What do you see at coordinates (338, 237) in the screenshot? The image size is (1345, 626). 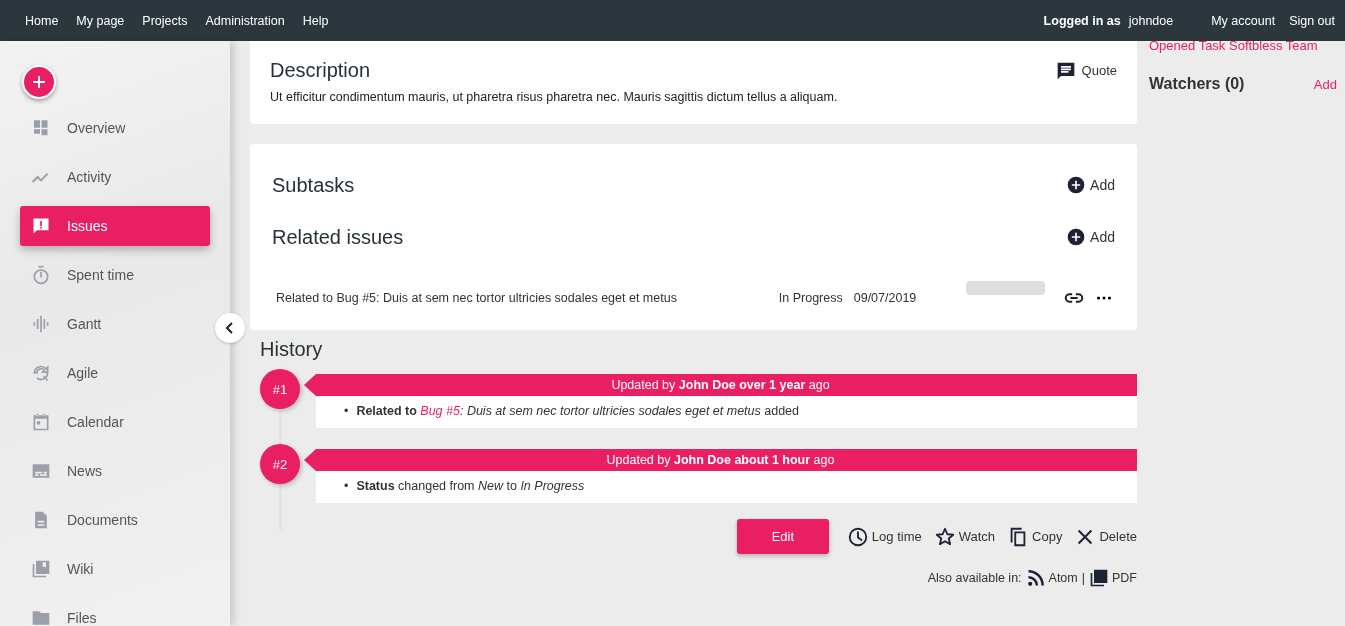 I see `section-title: Related issues` at bounding box center [338, 237].